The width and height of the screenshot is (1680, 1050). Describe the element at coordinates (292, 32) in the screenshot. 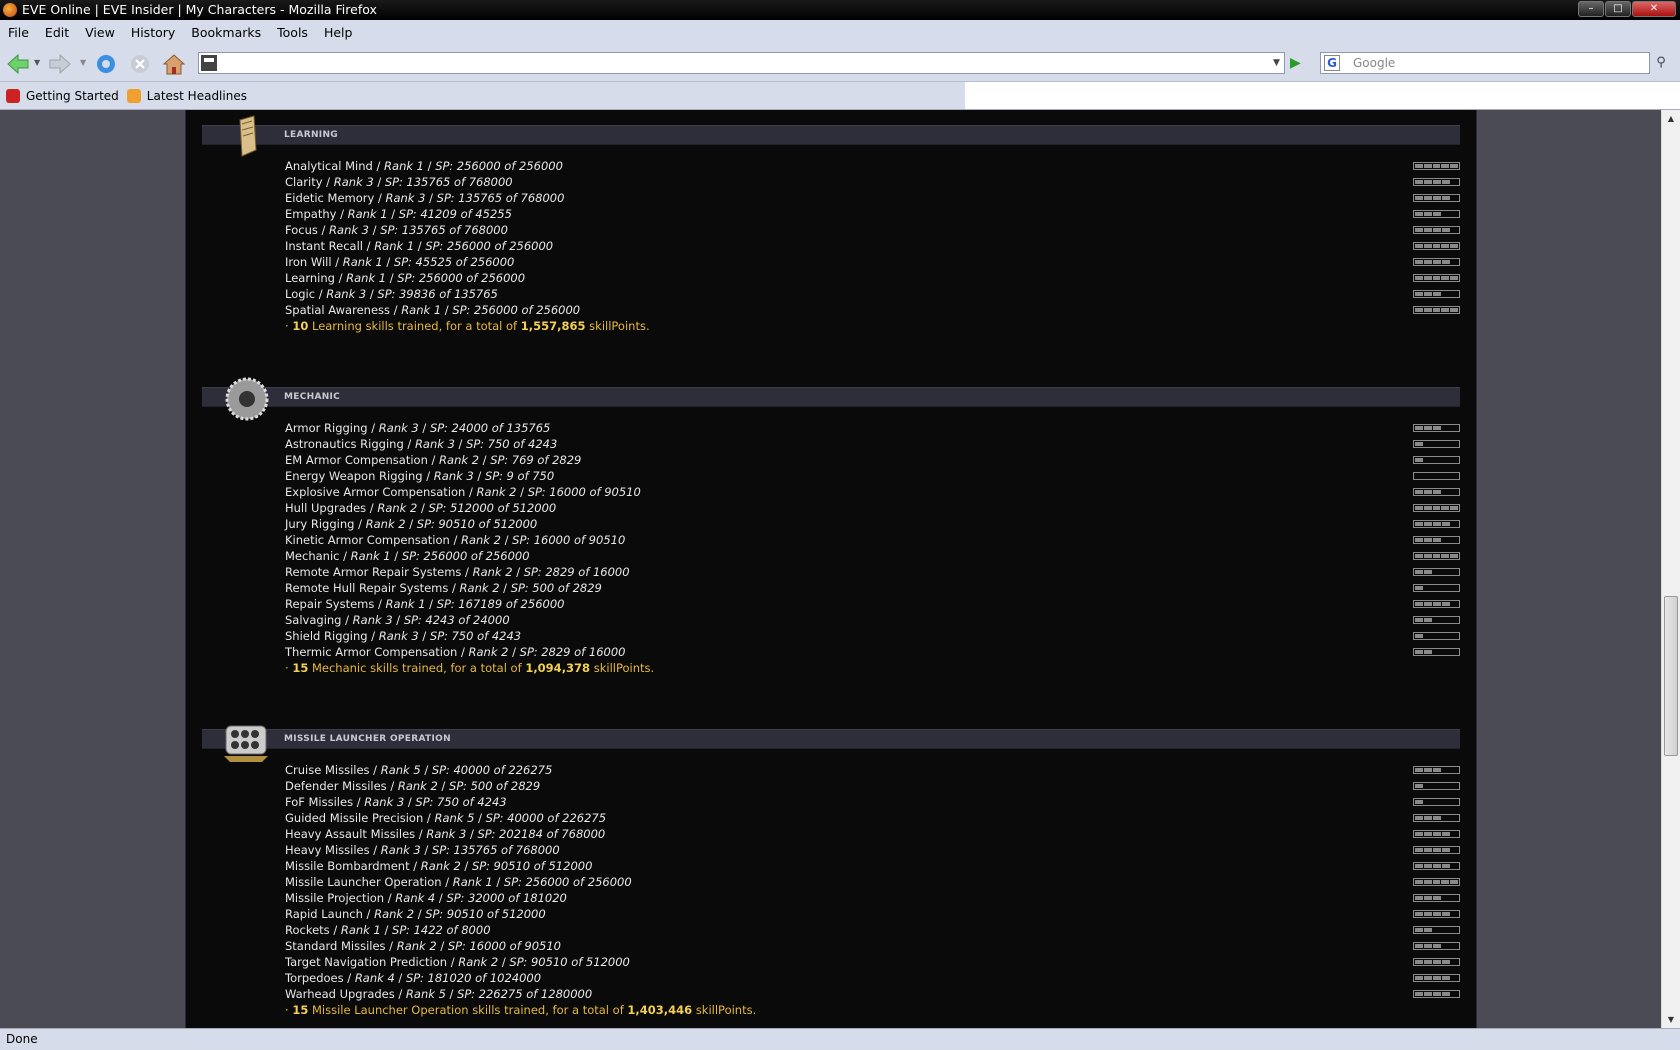

I see `menu-tools: Tools` at that location.